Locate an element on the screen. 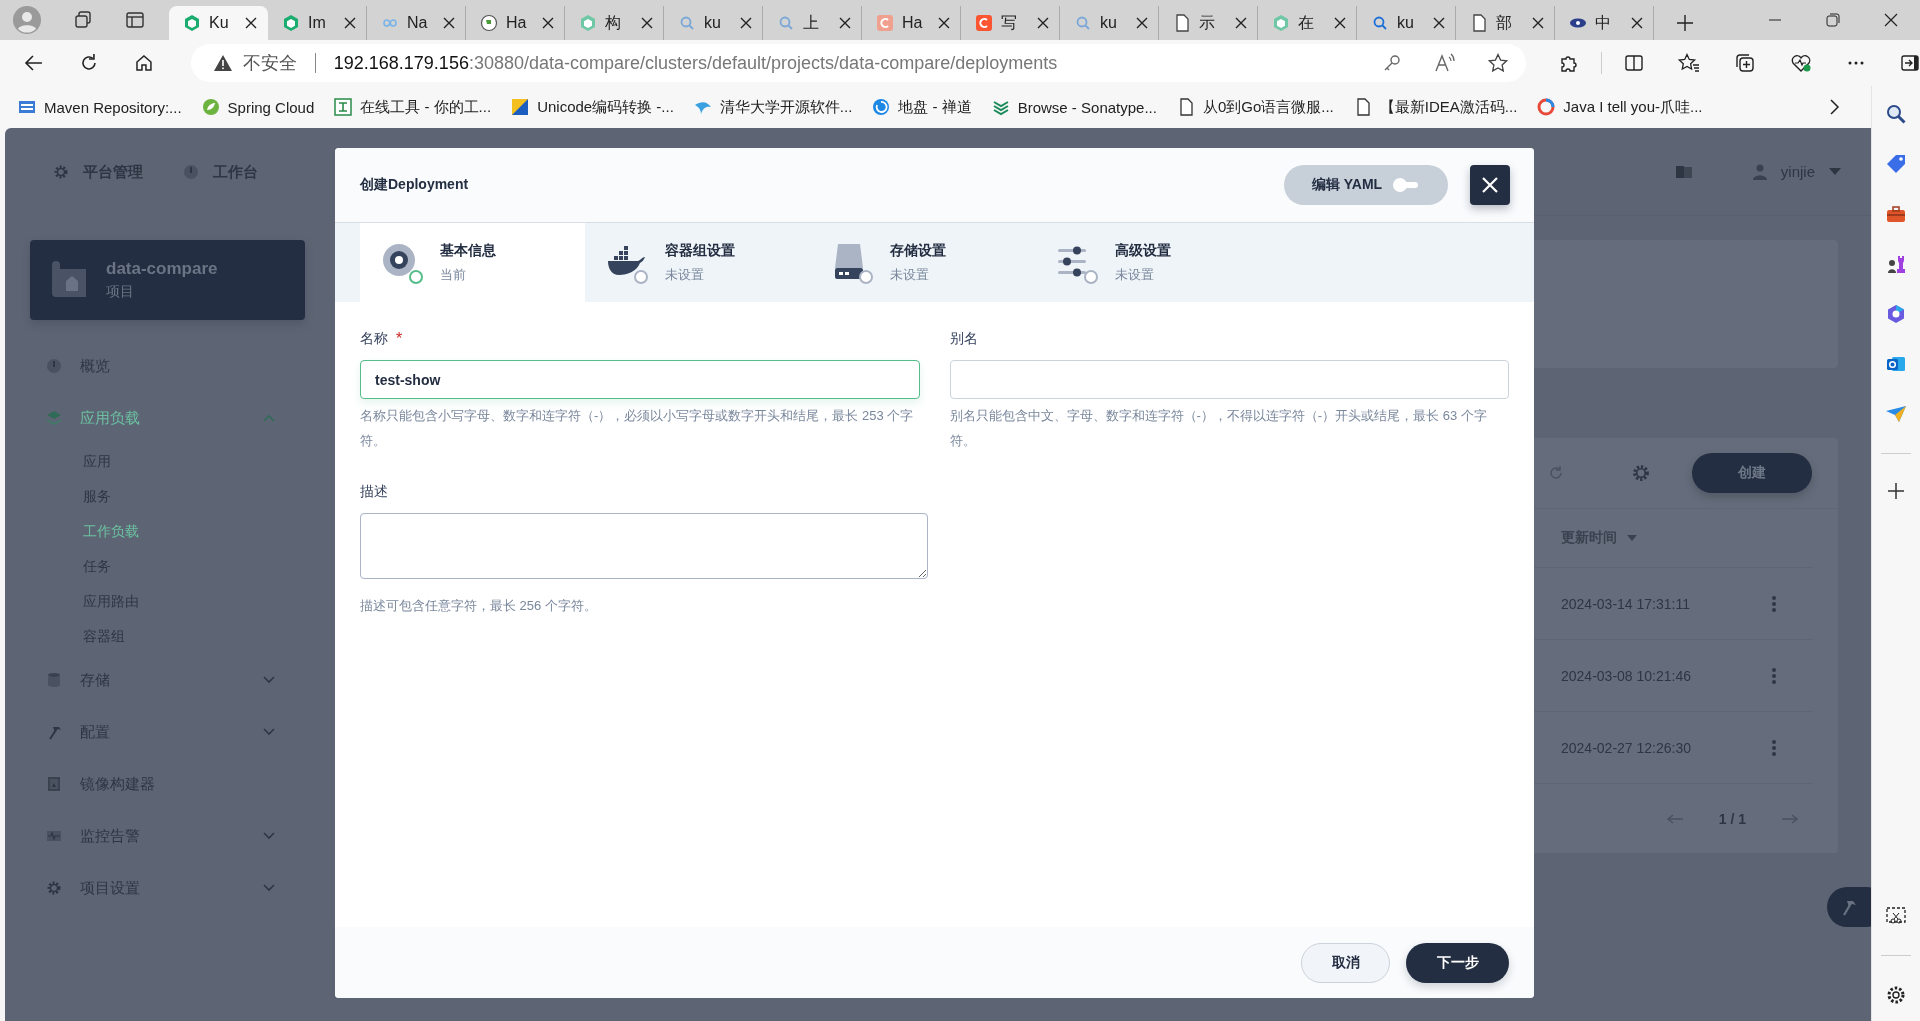 The height and width of the screenshot is (1021, 1920). bookmark: 地盘 - 禅道 is located at coordinates (922, 107).